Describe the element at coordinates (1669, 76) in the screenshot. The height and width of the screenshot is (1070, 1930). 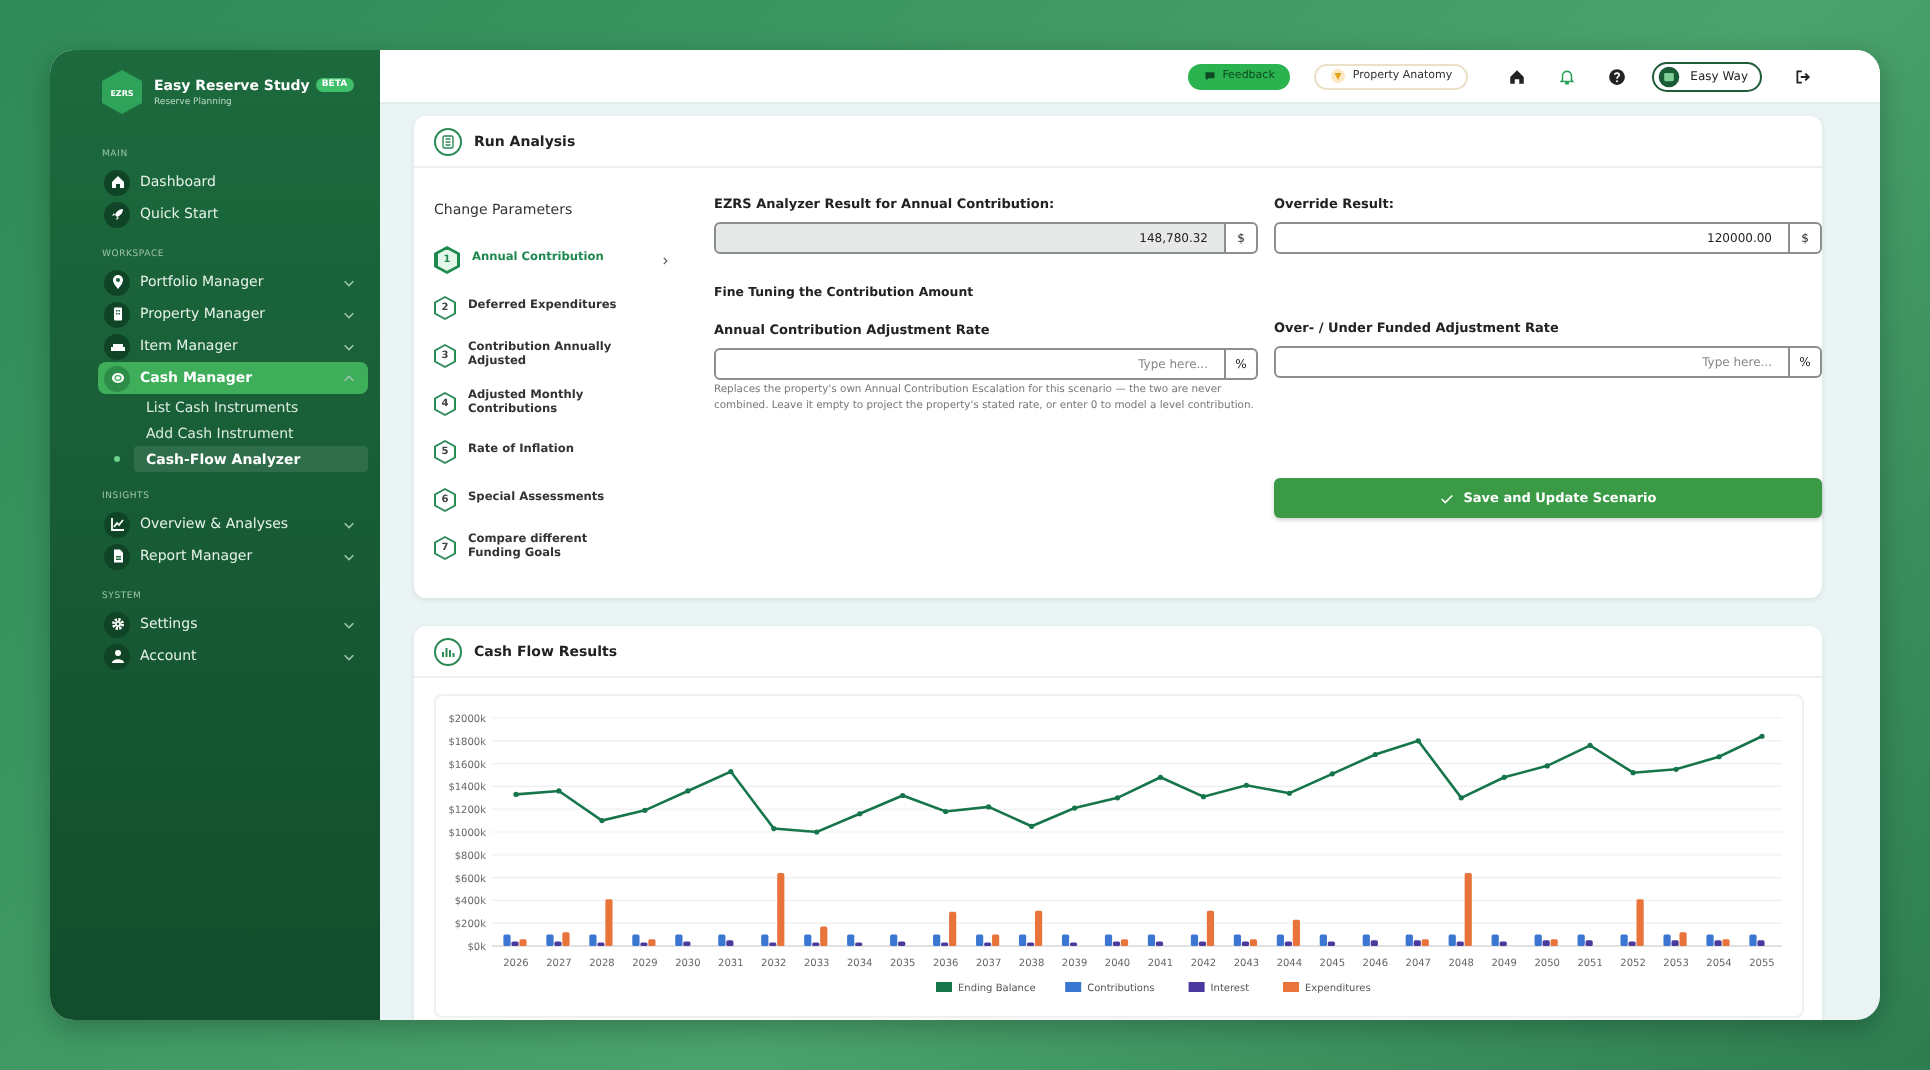
I see `avatar-icon` at that location.